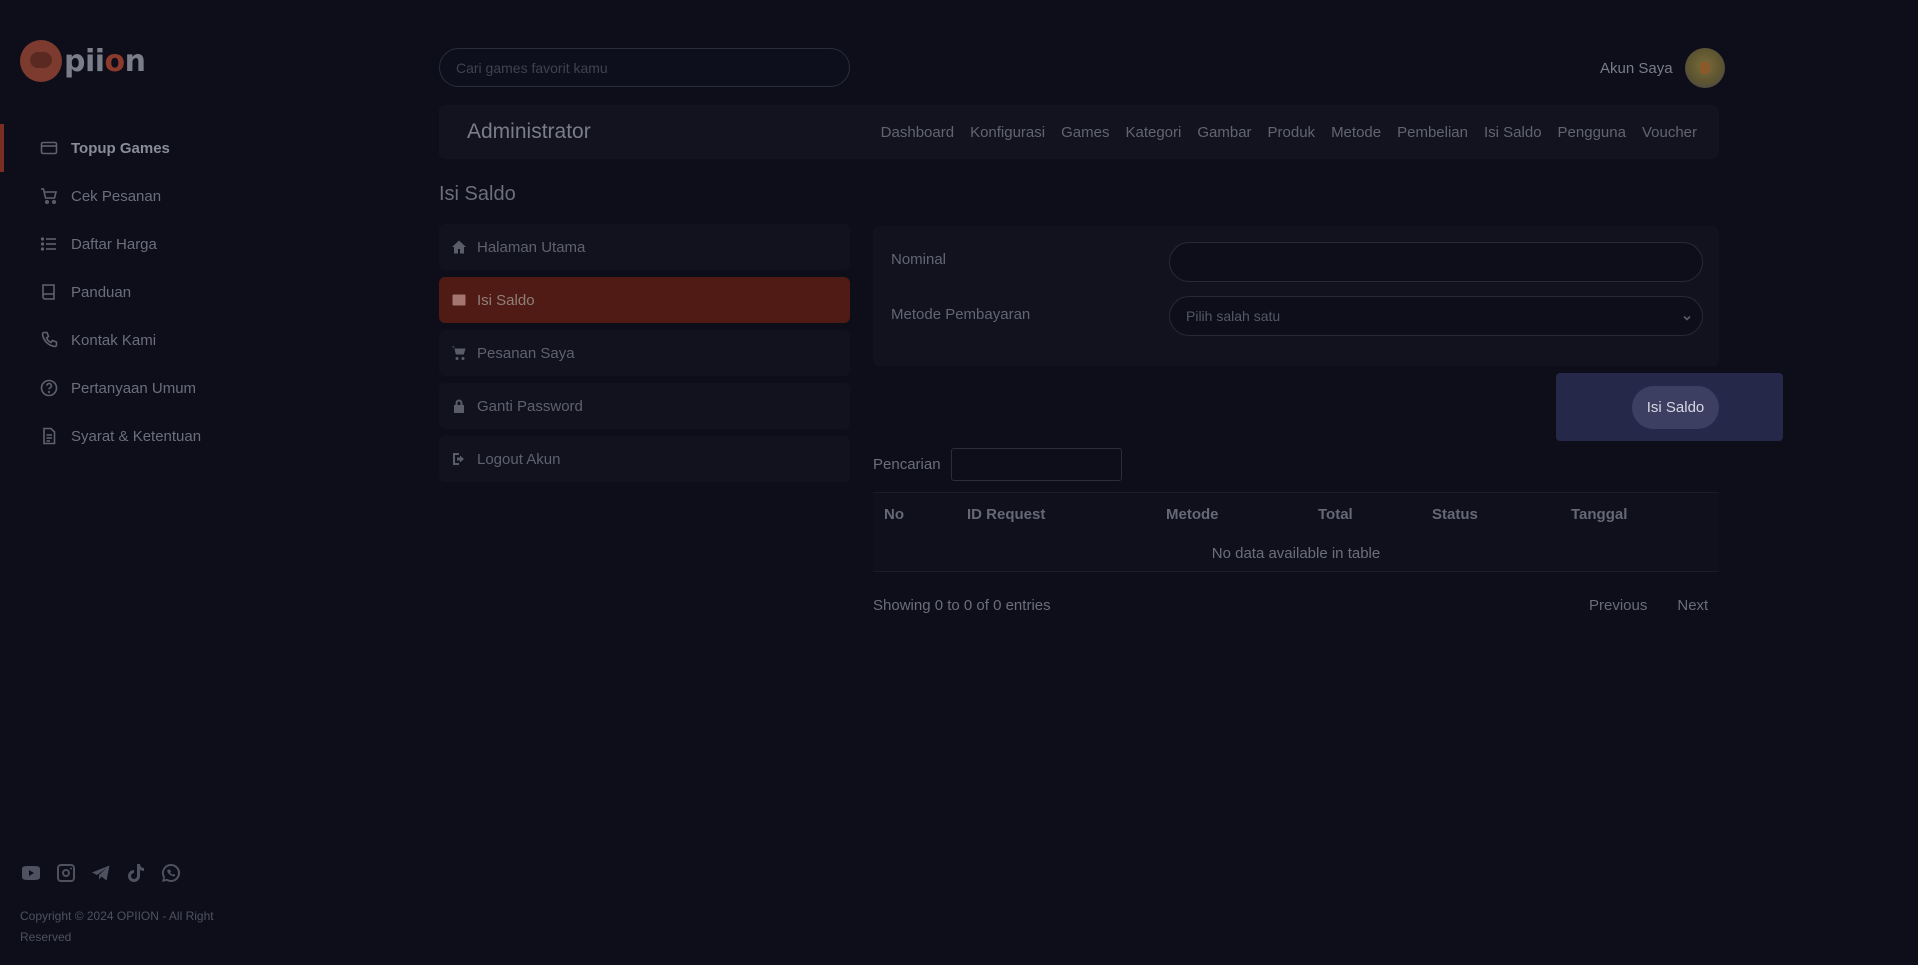 This screenshot has width=1918, height=965. I want to click on admin-link-gambar: Gambar, so click(1224, 132).